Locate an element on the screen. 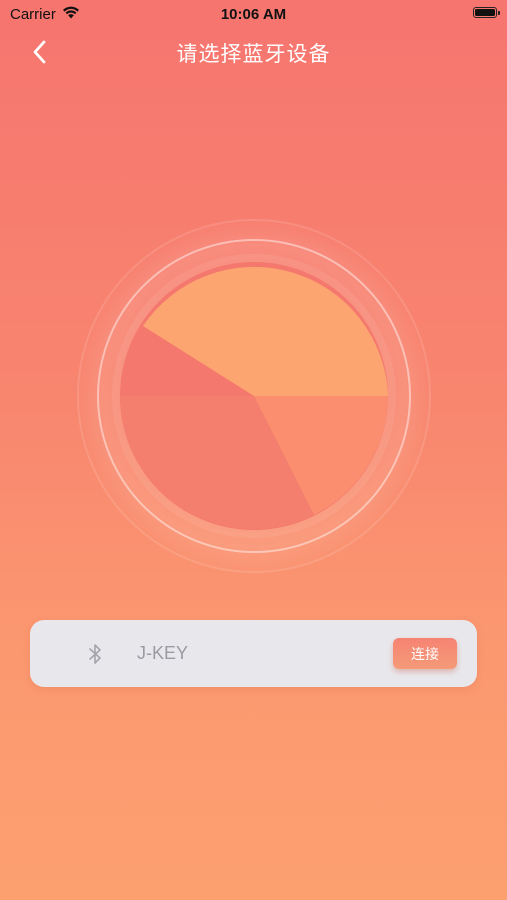  navigation-bar: 请选择蓝牙设备 is located at coordinates (253, 53).